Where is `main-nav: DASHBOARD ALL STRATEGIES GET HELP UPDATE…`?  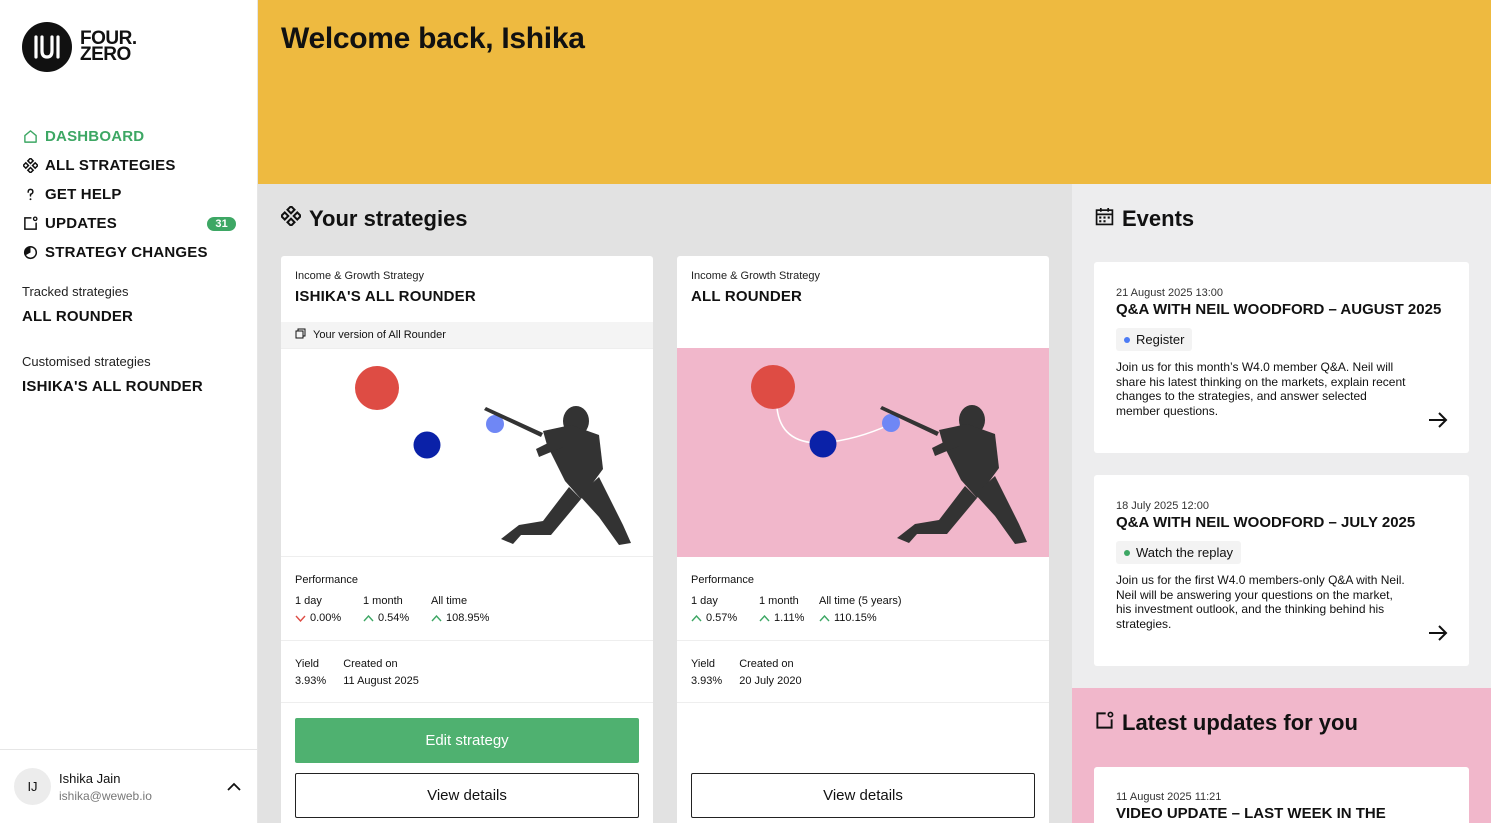
main-nav: DASHBOARD ALL STRATEGIES GET HELP UPDATE… is located at coordinates (129, 194).